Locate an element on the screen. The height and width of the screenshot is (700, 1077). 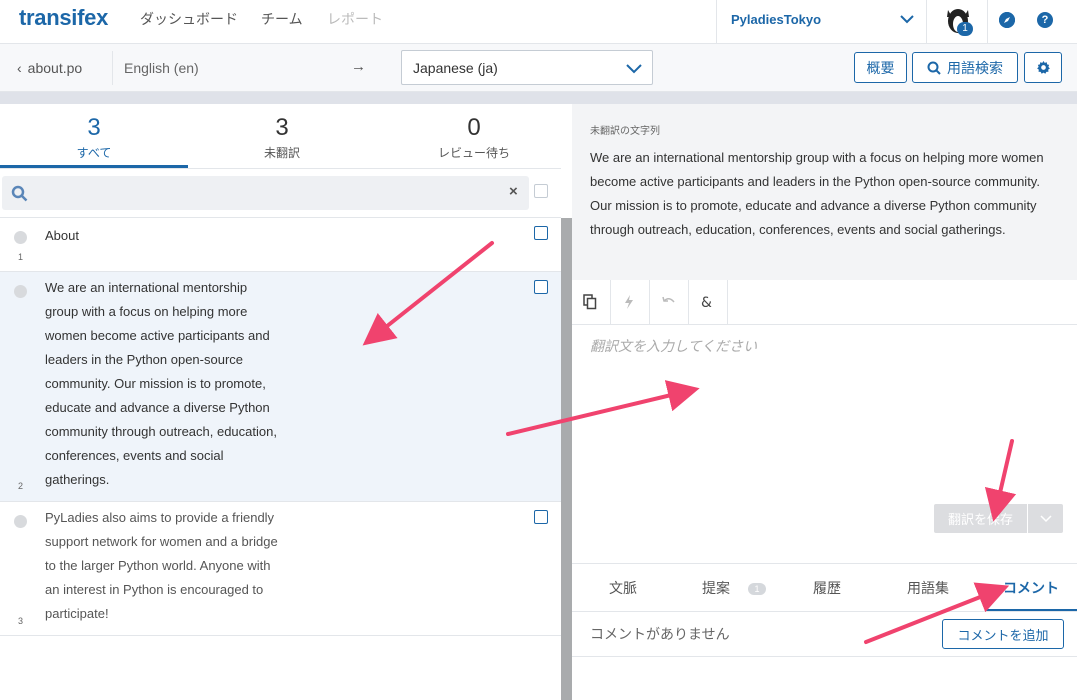
search-box: × is located at coordinates (265, 193).